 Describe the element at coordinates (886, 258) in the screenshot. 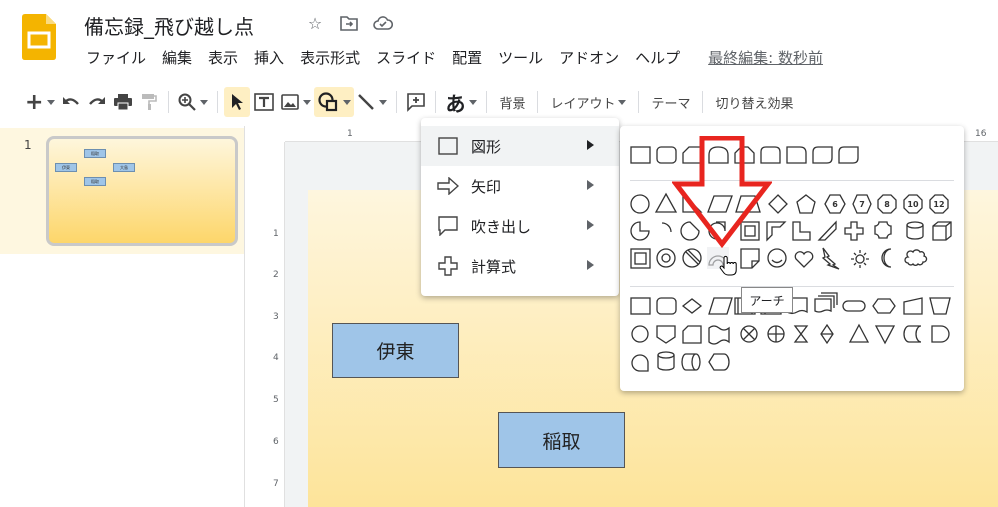

I see `moon-icon` at that location.